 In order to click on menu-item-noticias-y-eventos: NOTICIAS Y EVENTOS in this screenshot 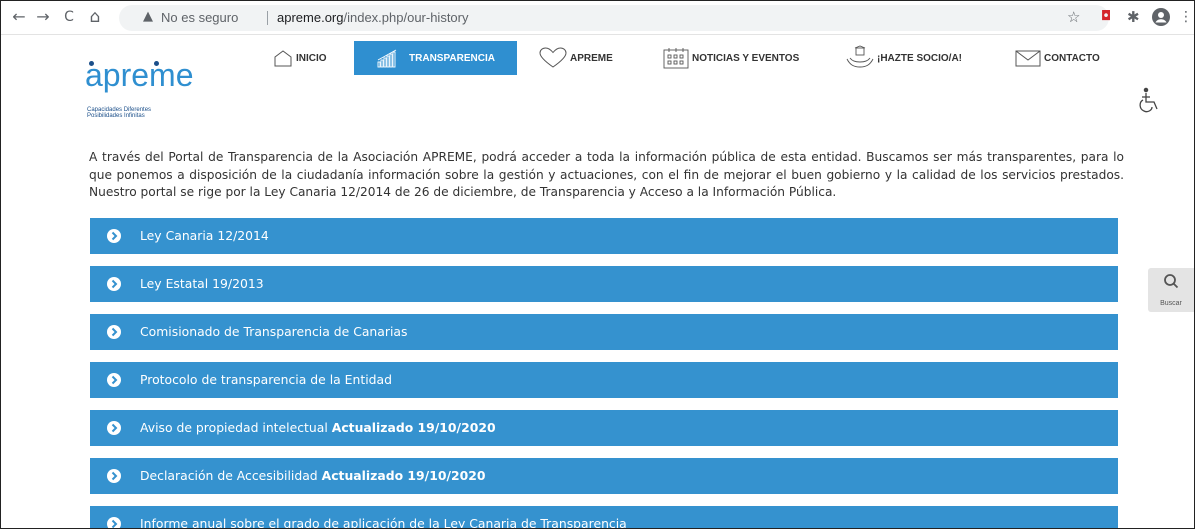, I will do `click(738, 58)`.